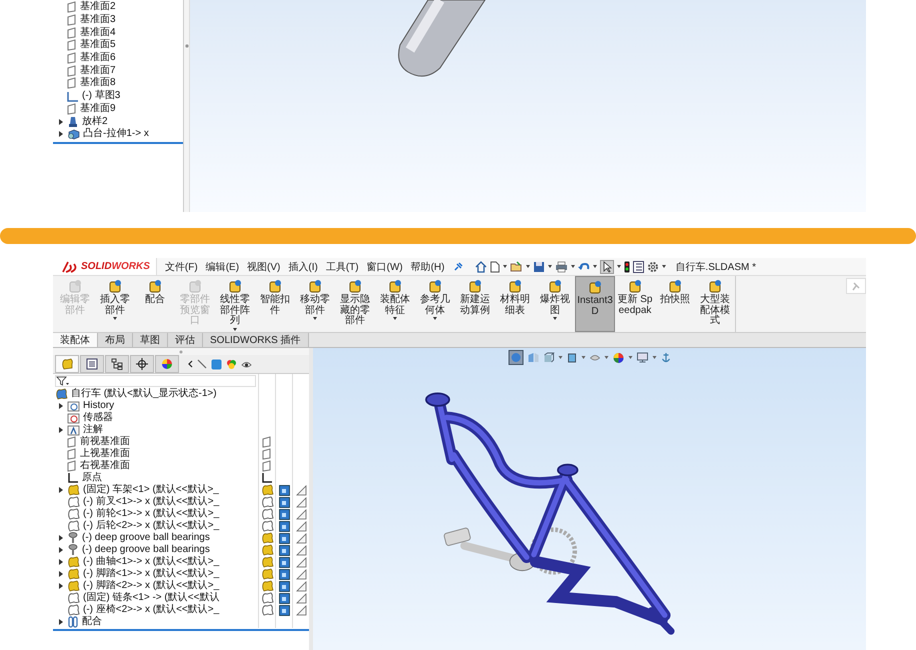 The width and height of the screenshot is (916, 650). I want to click on monitor-icon, so click(642, 357).